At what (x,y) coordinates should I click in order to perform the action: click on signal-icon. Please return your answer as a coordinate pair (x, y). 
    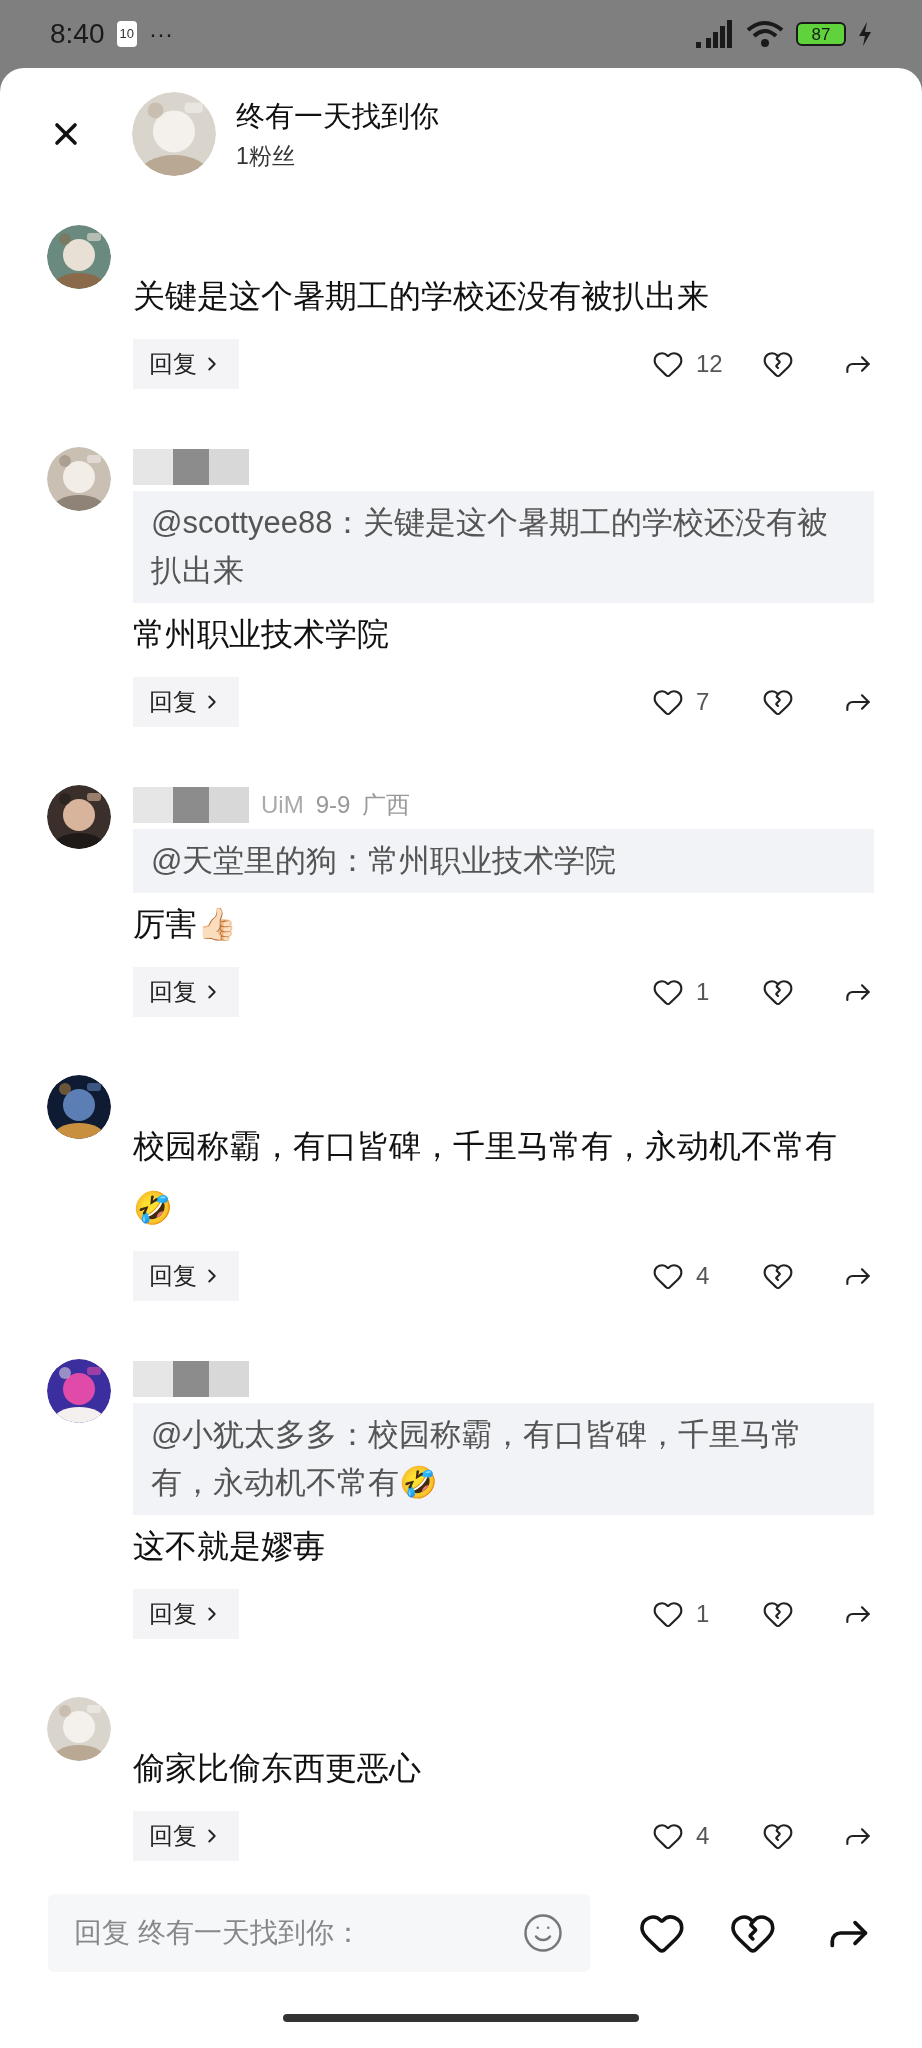
    Looking at the image, I should click on (714, 34).